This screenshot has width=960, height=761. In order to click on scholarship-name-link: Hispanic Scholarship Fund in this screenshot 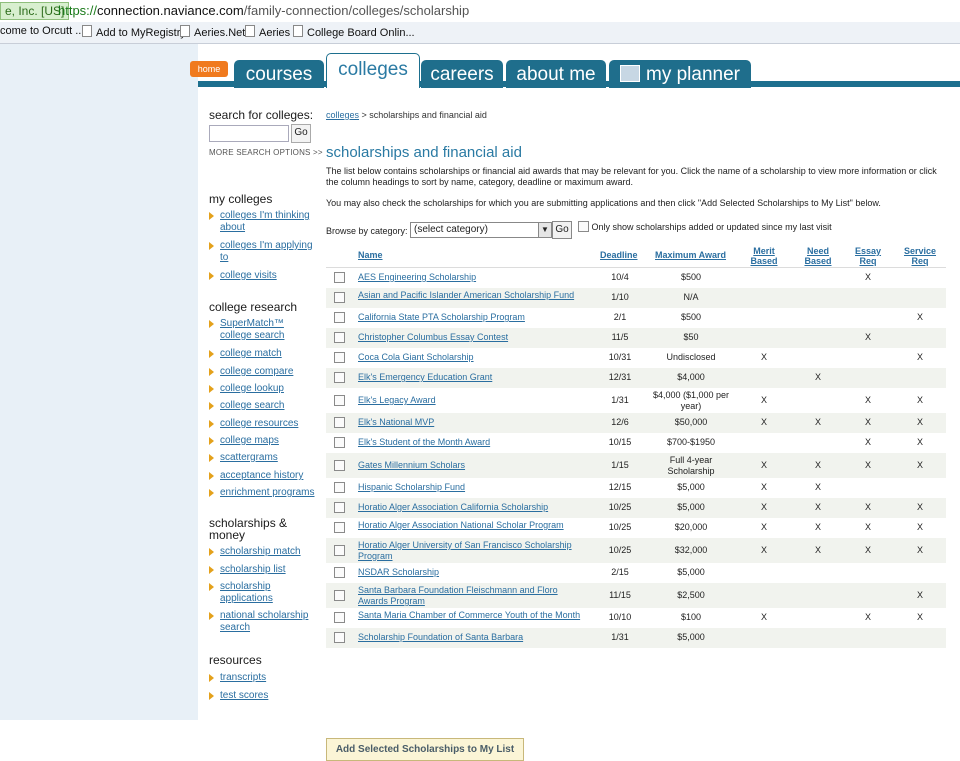, I will do `click(470, 487)`.